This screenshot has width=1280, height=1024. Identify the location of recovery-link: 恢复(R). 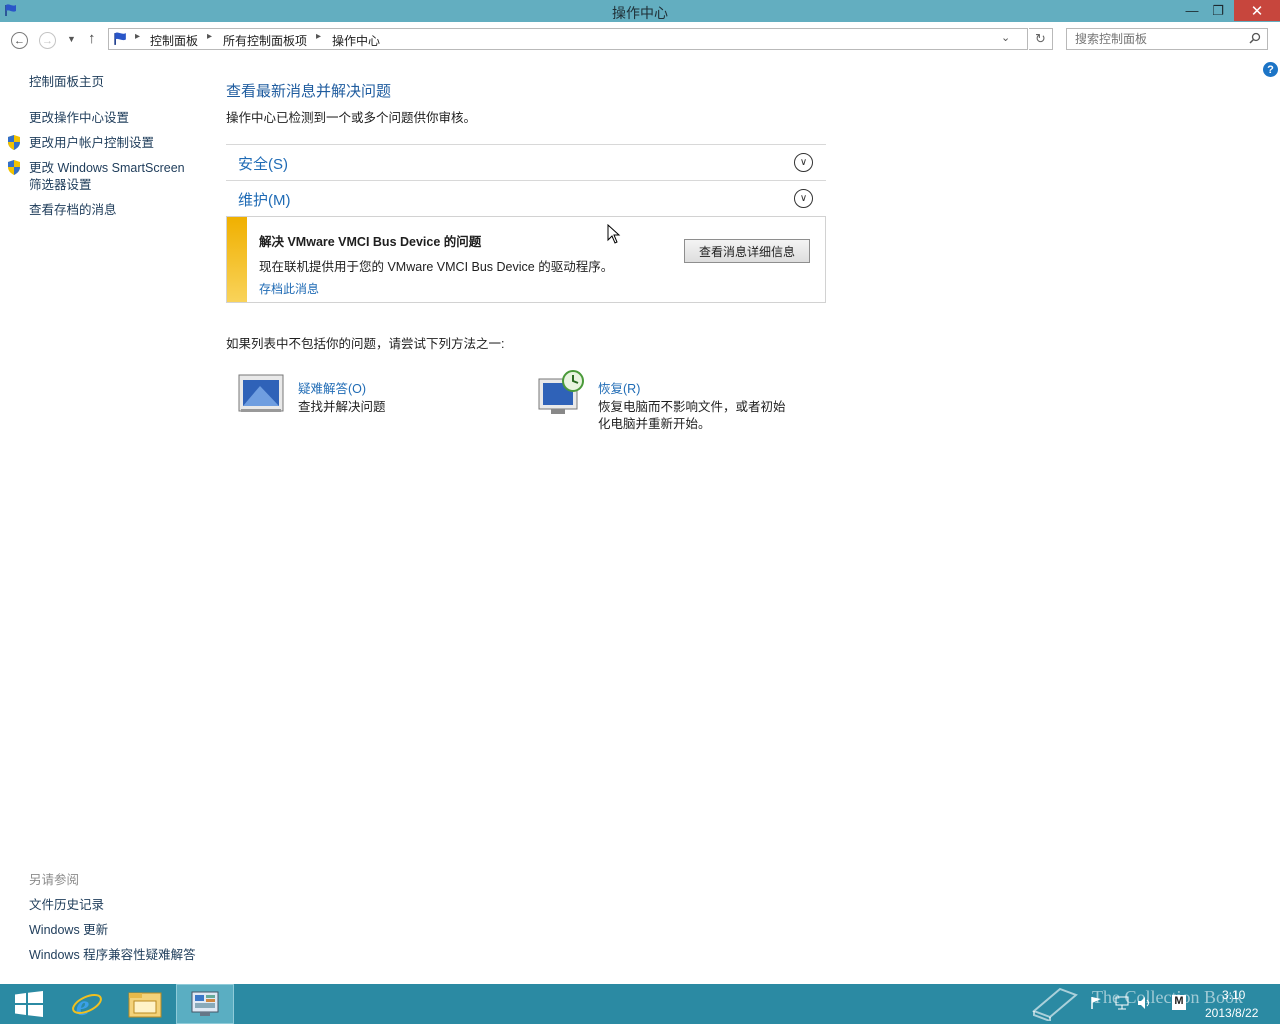
(619, 387).